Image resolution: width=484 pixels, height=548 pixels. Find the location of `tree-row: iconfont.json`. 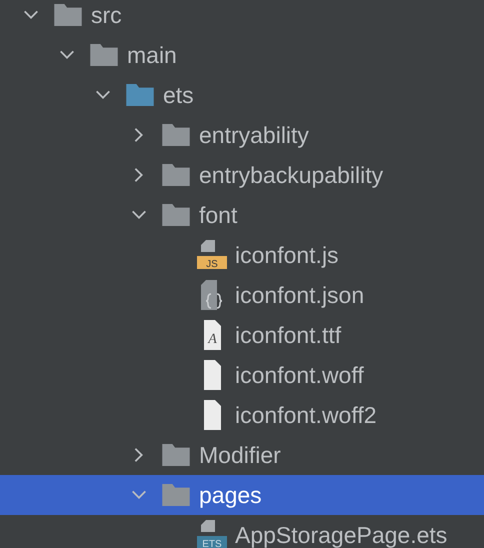

tree-row: iconfont.json is located at coordinates (242, 295).